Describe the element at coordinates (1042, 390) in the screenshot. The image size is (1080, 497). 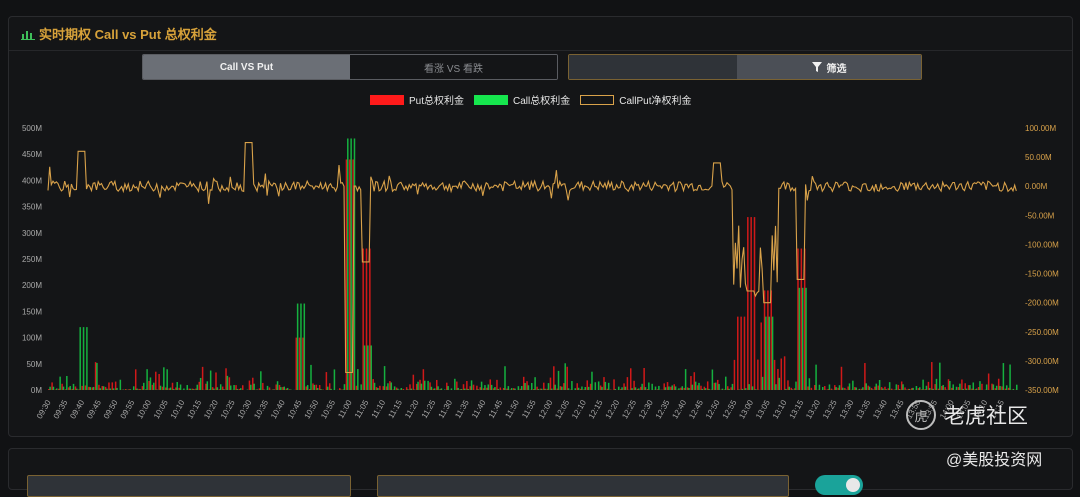
I see `y-right-tick-label: -350.00M` at that location.